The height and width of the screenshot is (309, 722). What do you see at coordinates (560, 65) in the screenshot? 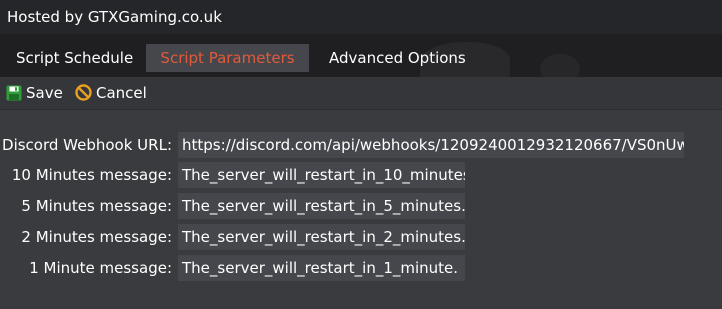
I see `background-decoration` at bounding box center [560, 65].